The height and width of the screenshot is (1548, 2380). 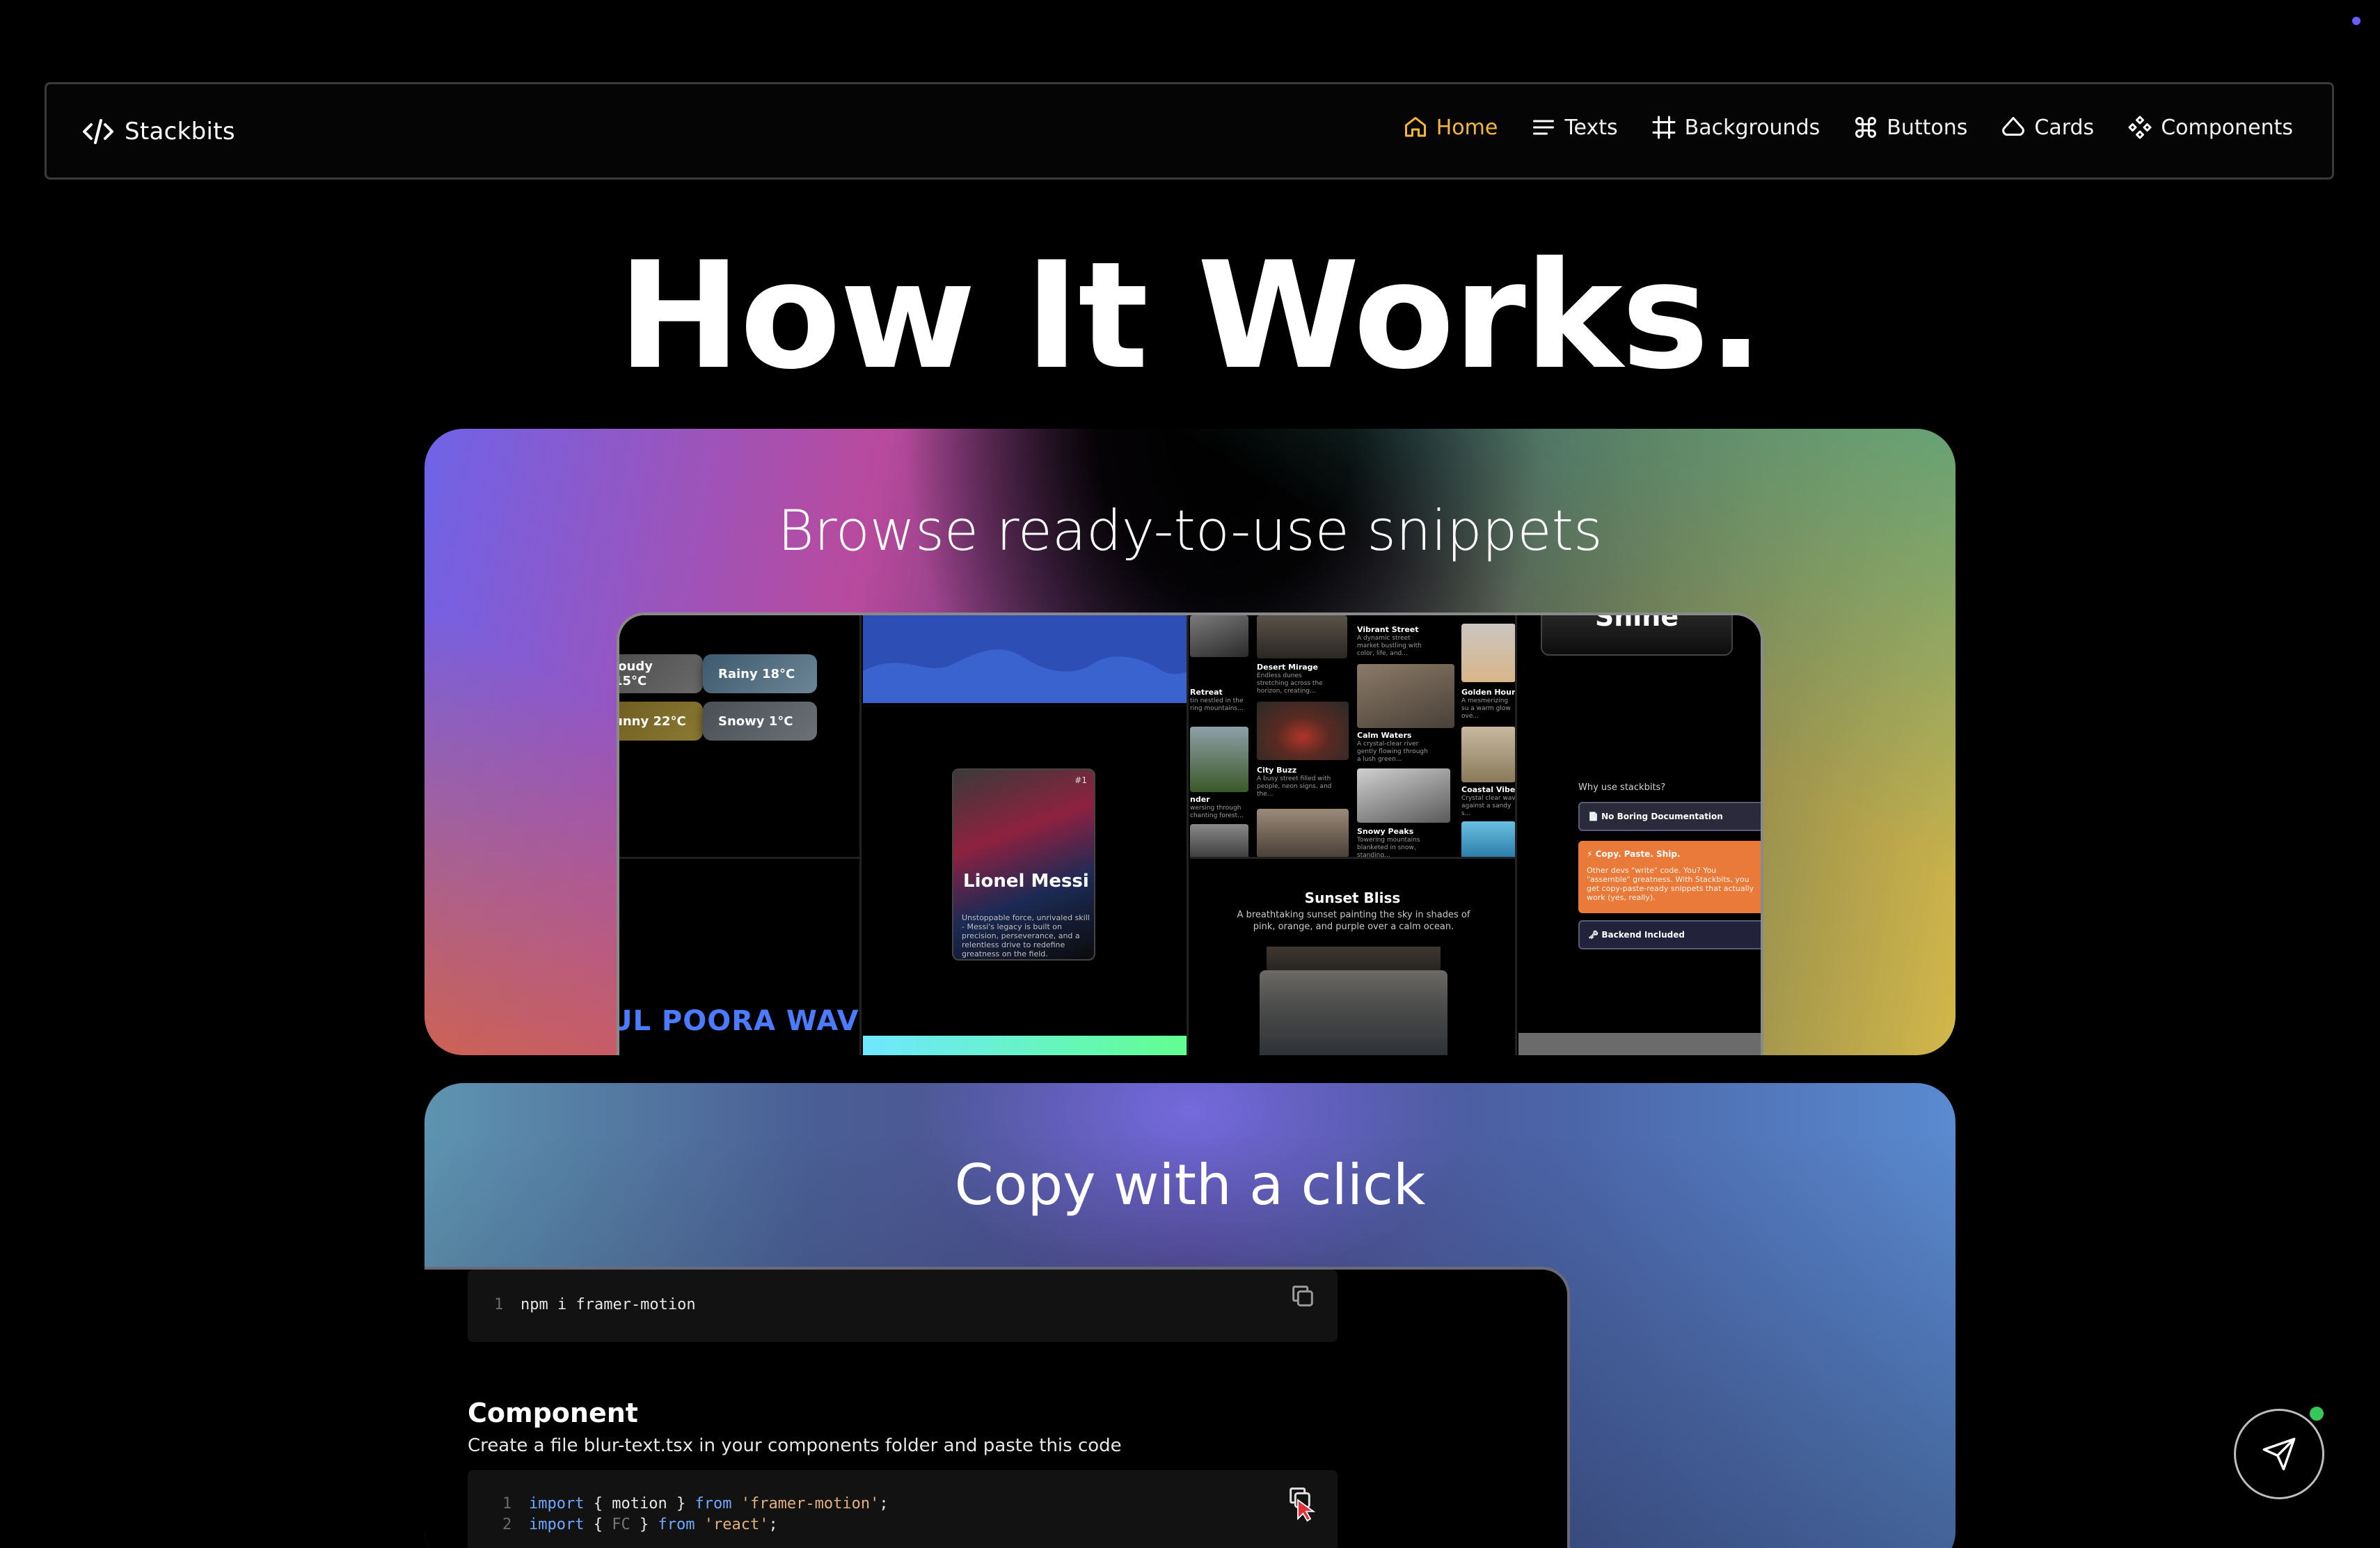 I want to click on weather-chip-snowy: Snowy 1°C, so click(x=760, y=721).